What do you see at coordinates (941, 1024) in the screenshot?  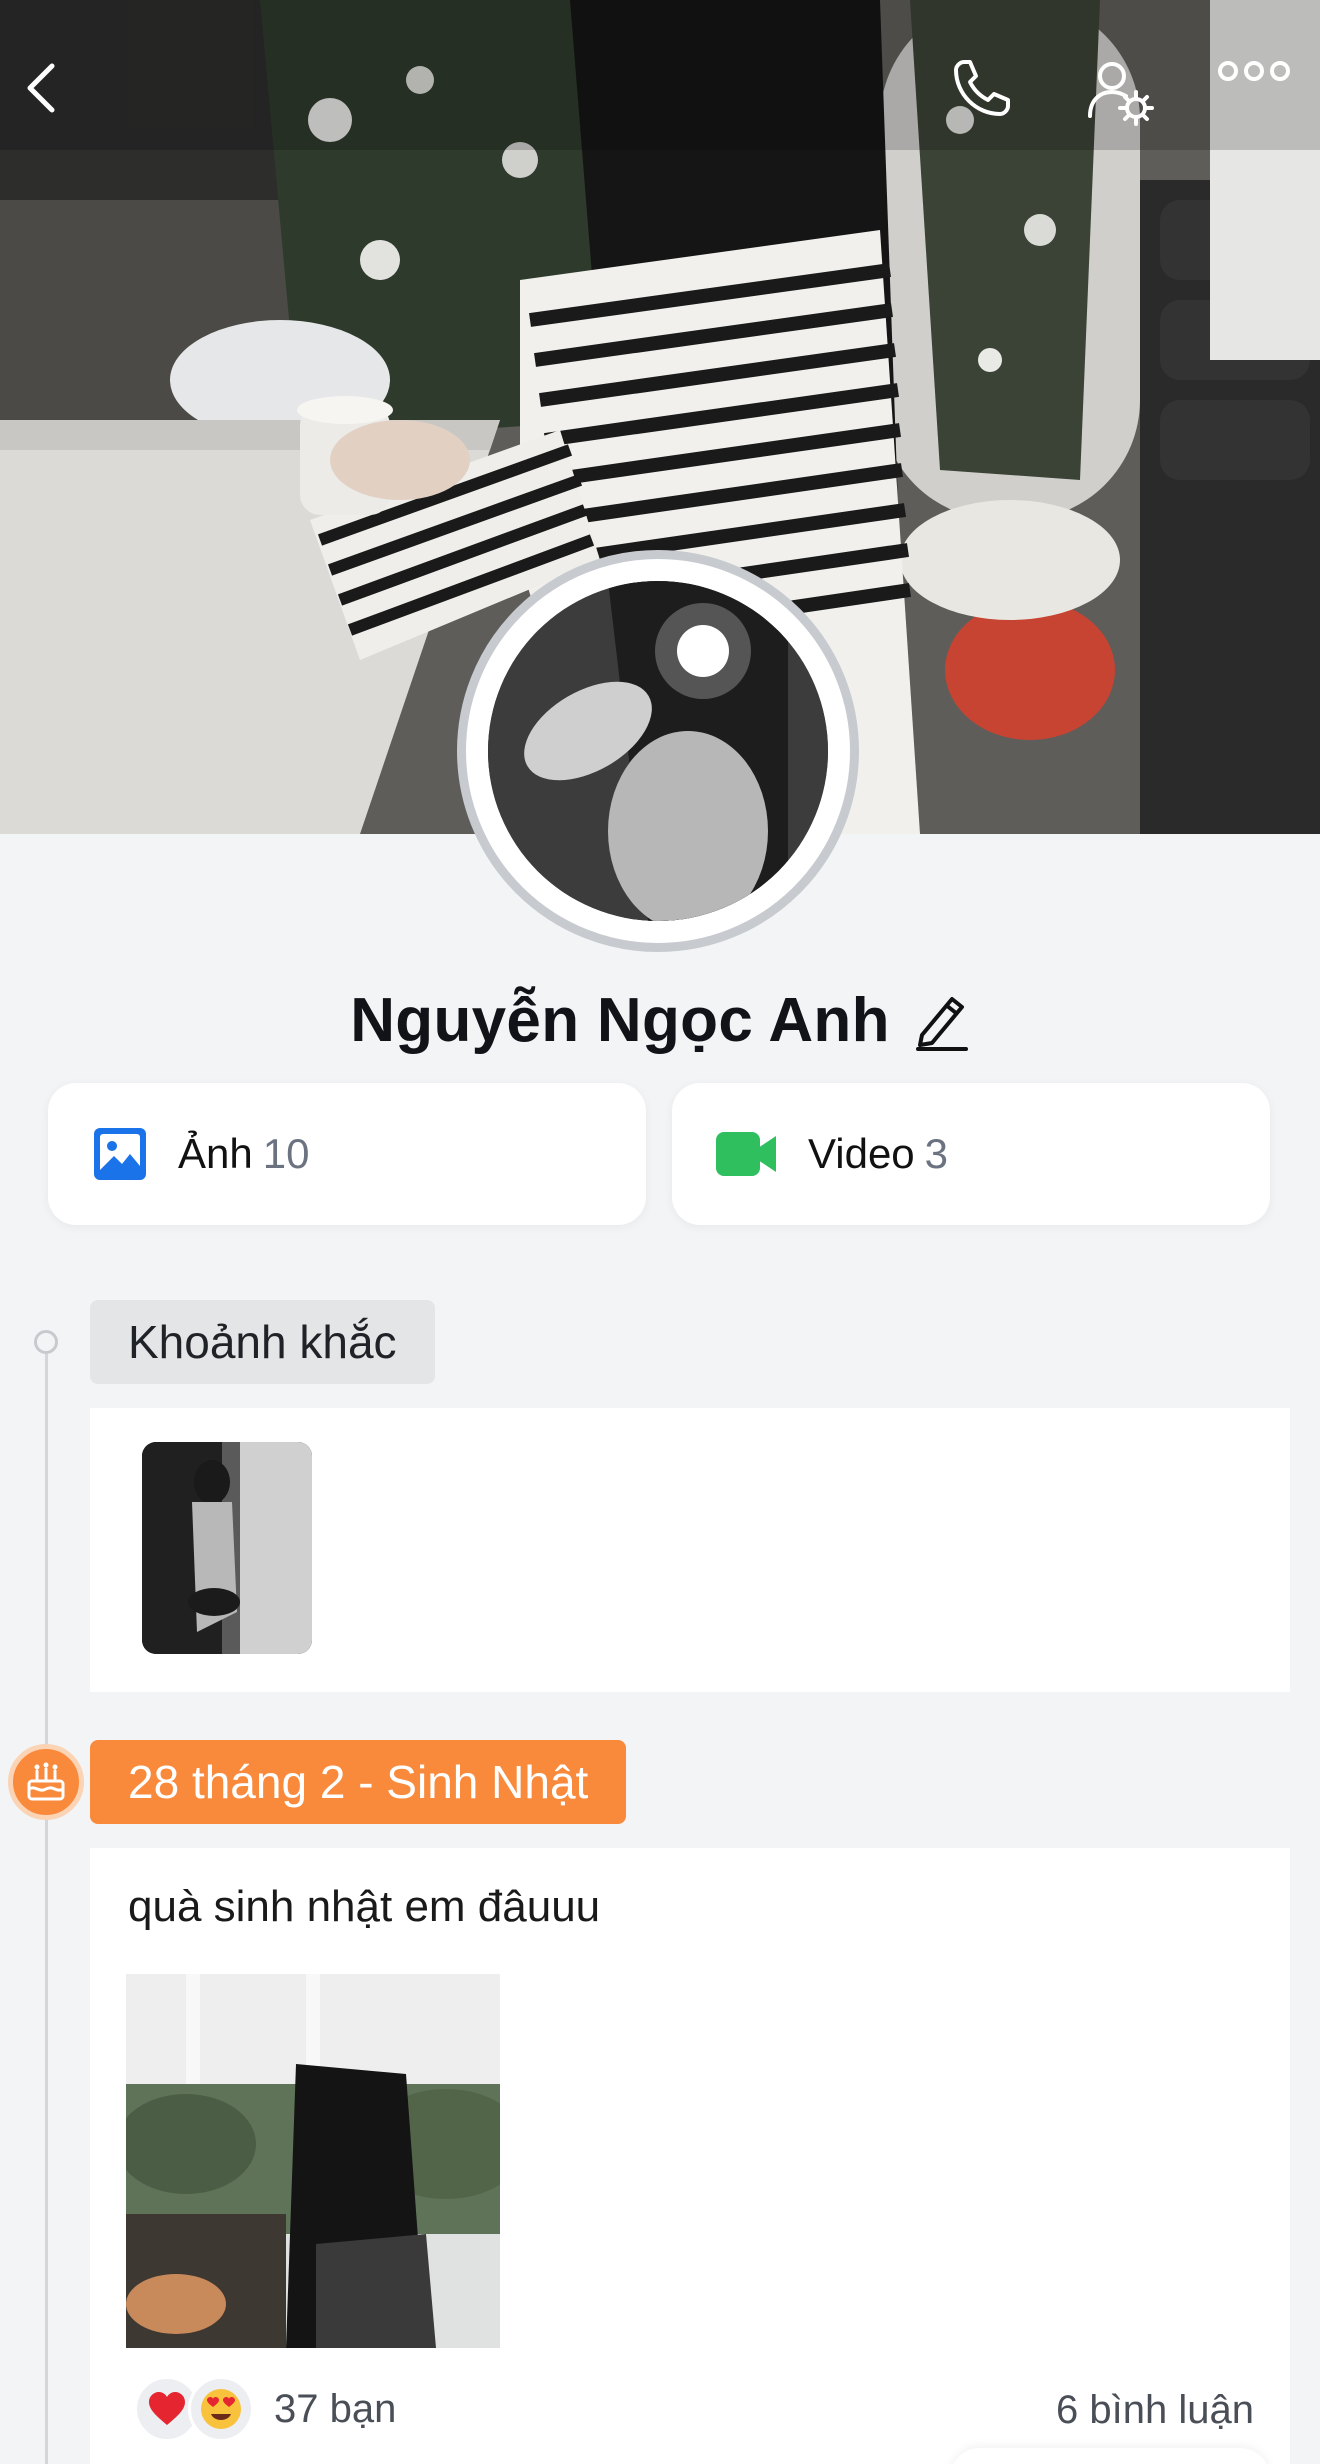 I see `pencil-icon` at bounding box center [941, 1024].